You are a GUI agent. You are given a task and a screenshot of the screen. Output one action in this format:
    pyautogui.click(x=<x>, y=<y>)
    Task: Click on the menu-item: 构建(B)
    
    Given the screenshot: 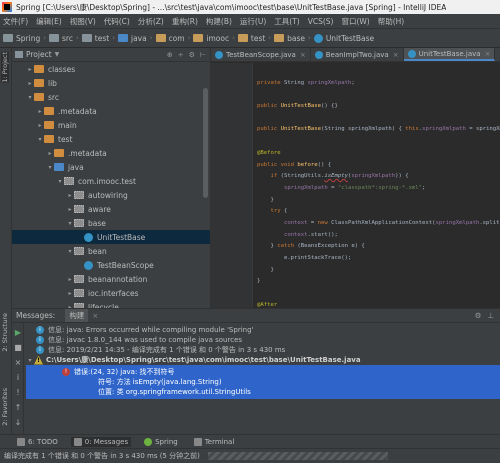 What is the action you would take?
    pyautogui.click(x=219, y=21)
    